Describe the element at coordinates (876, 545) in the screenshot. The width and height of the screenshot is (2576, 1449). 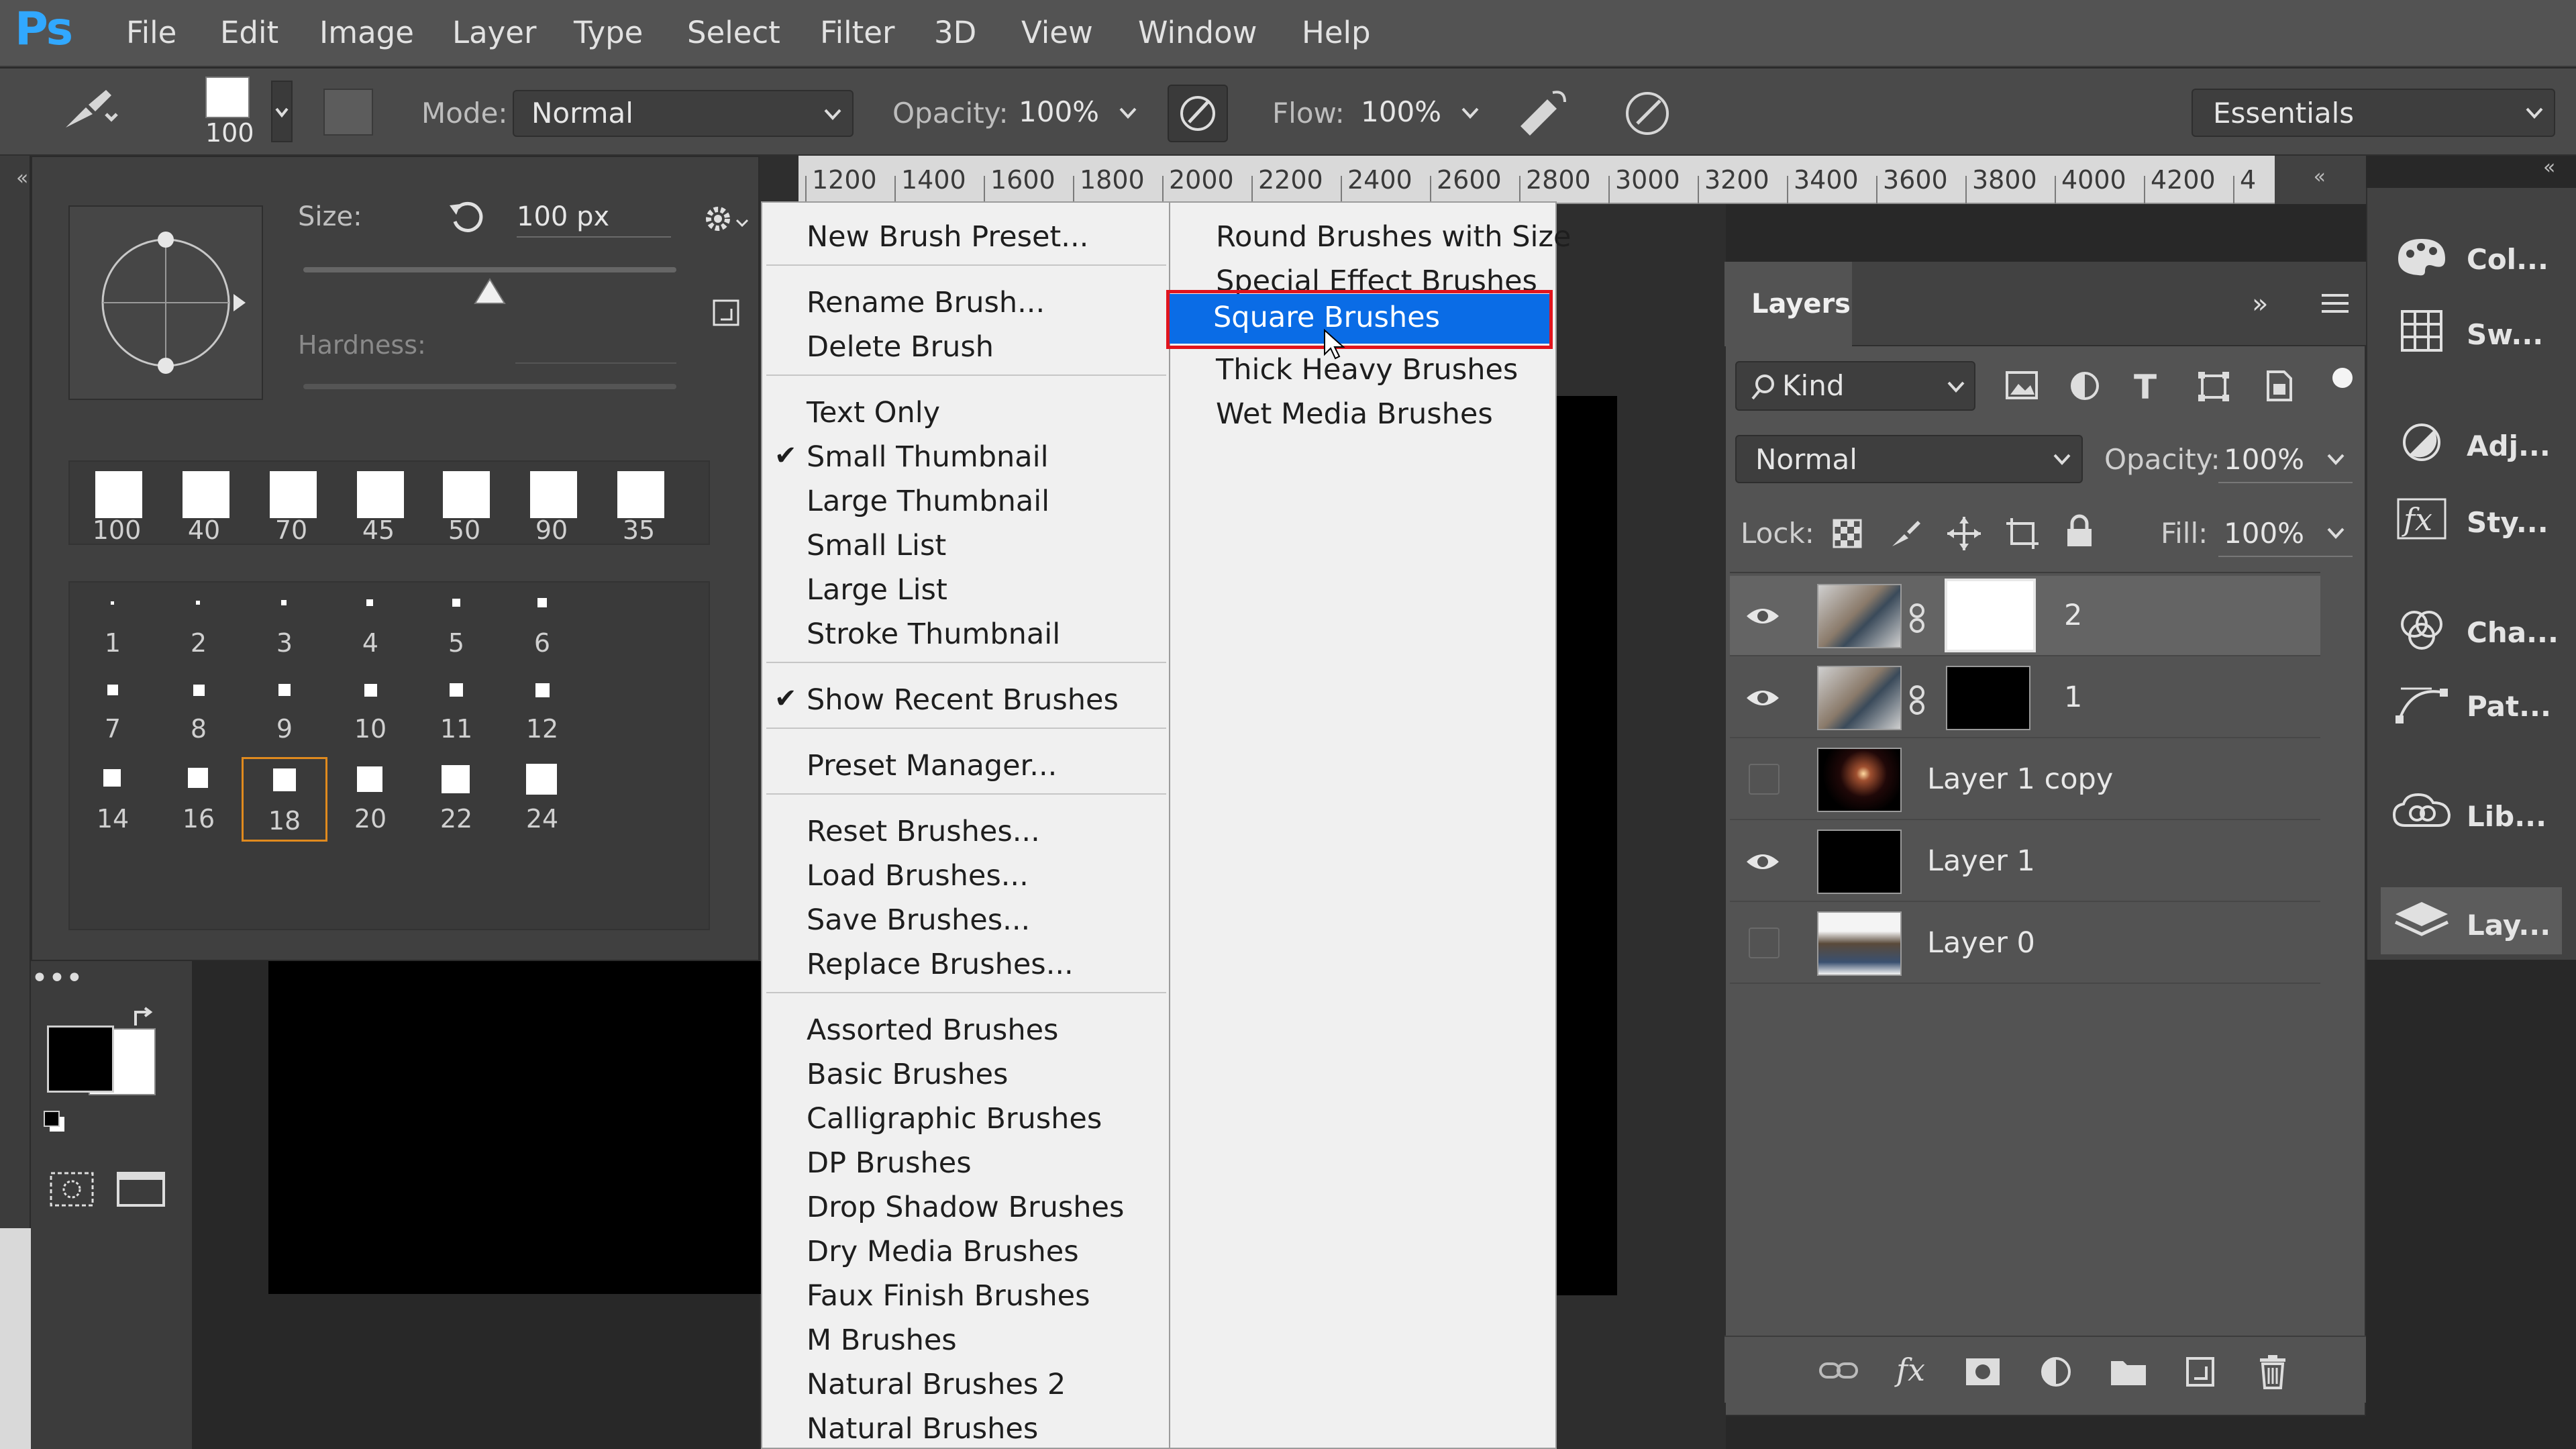
I see `menu-small-list: Small List` at that location.